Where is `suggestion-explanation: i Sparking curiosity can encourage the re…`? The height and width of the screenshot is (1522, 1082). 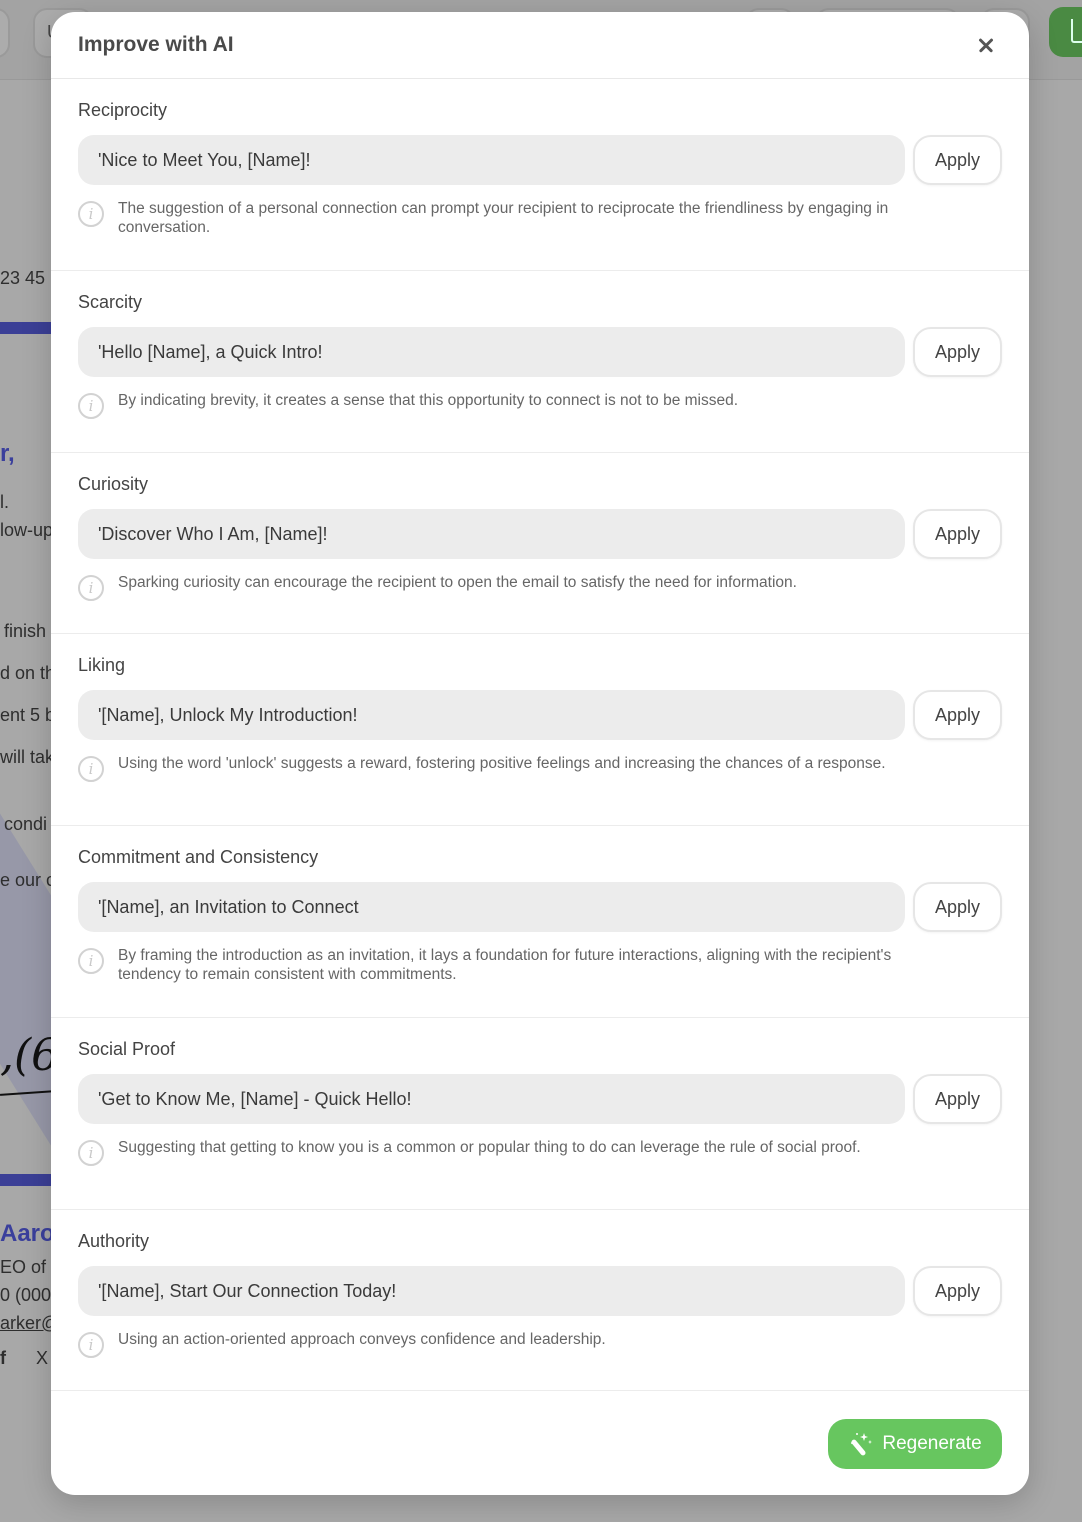
suggestion-explanation: i Sparking curiosity can encourage the re… is located at coordinates (540, 587).